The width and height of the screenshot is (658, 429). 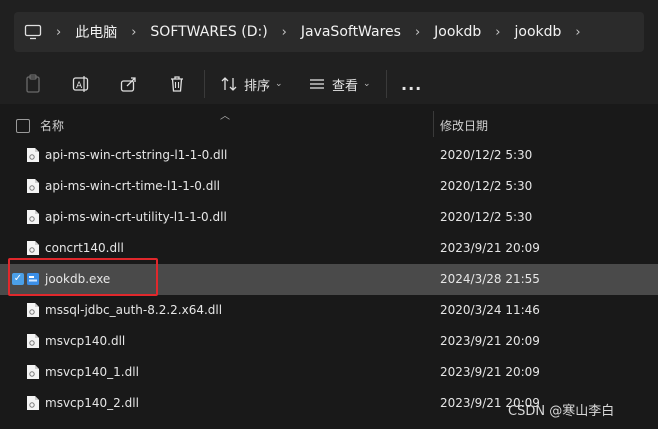 I want to click on file-date: 2024/3/28 21:55, so click(x=490, y=279).